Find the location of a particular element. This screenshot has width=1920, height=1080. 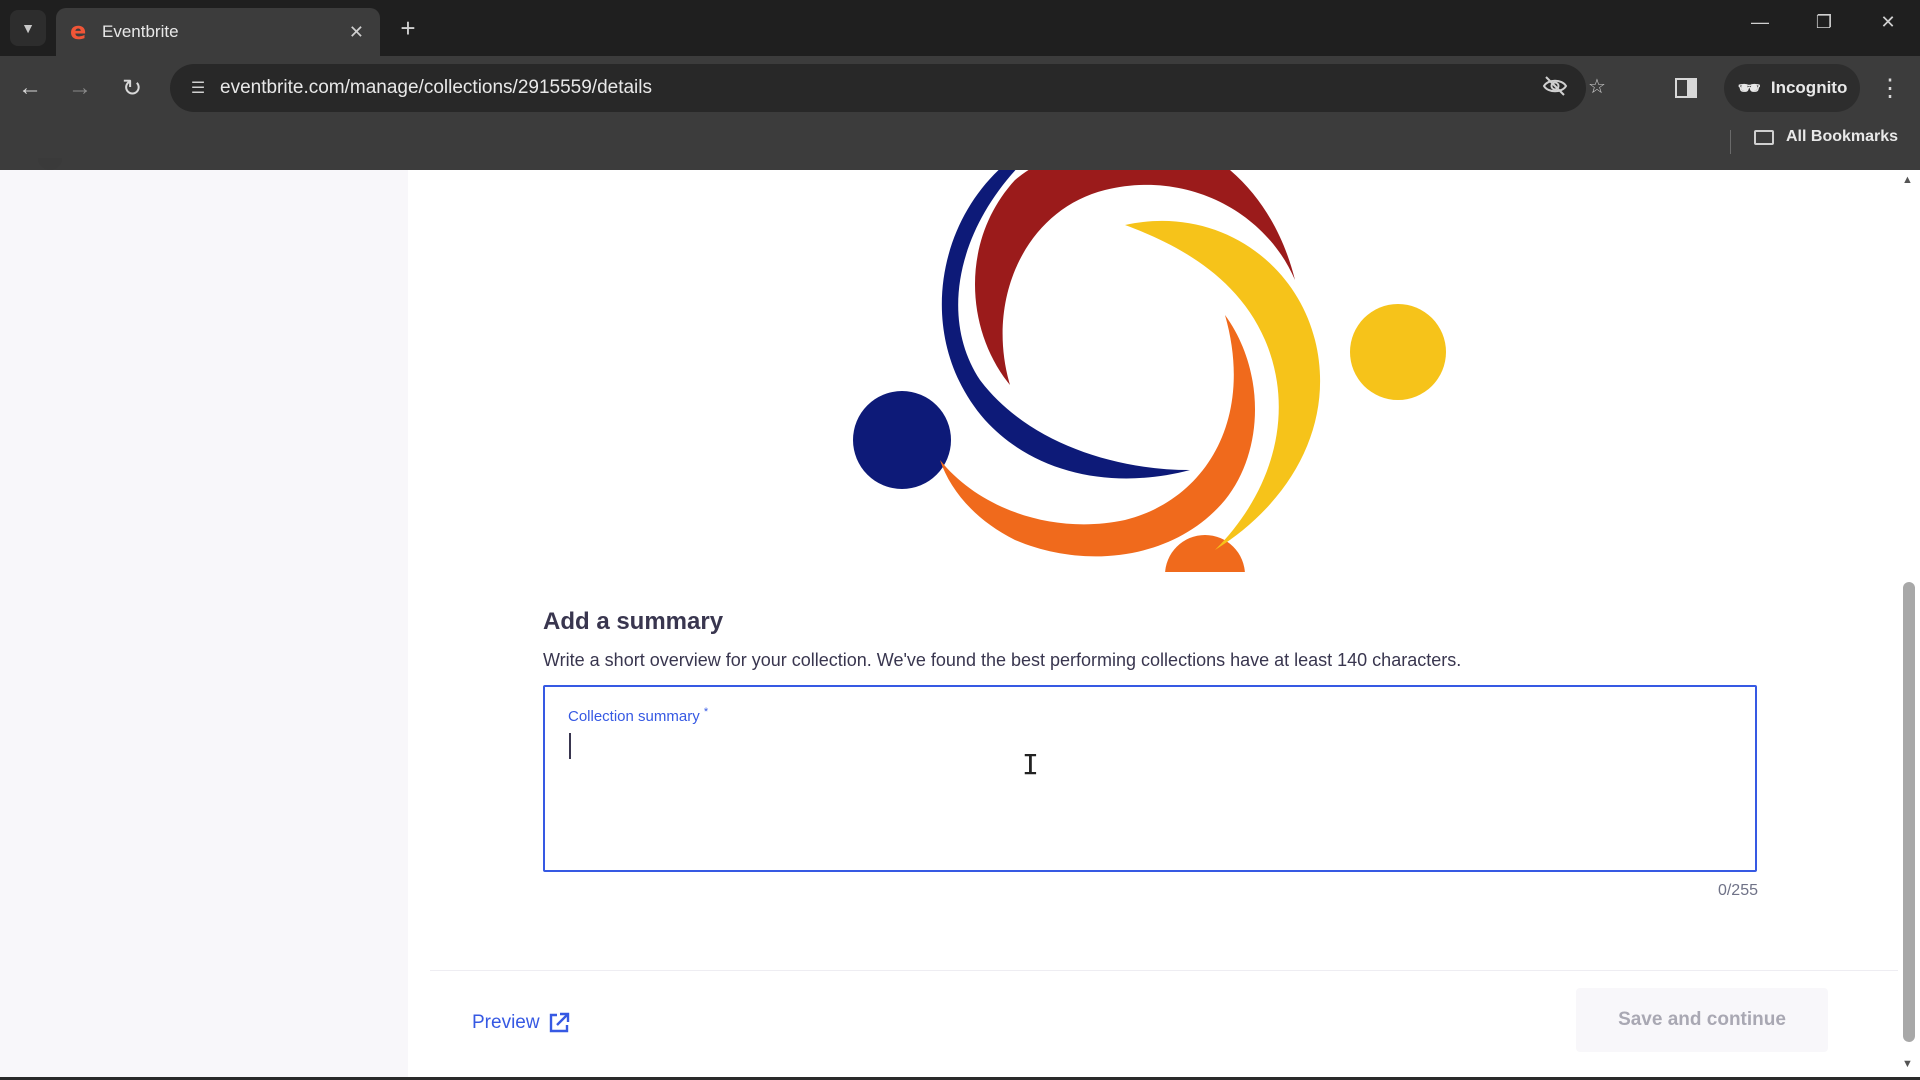

tab-strip: ▼ e Eventbrite ✕ + — ❐ ✕ is located at coordinates (960, 28).